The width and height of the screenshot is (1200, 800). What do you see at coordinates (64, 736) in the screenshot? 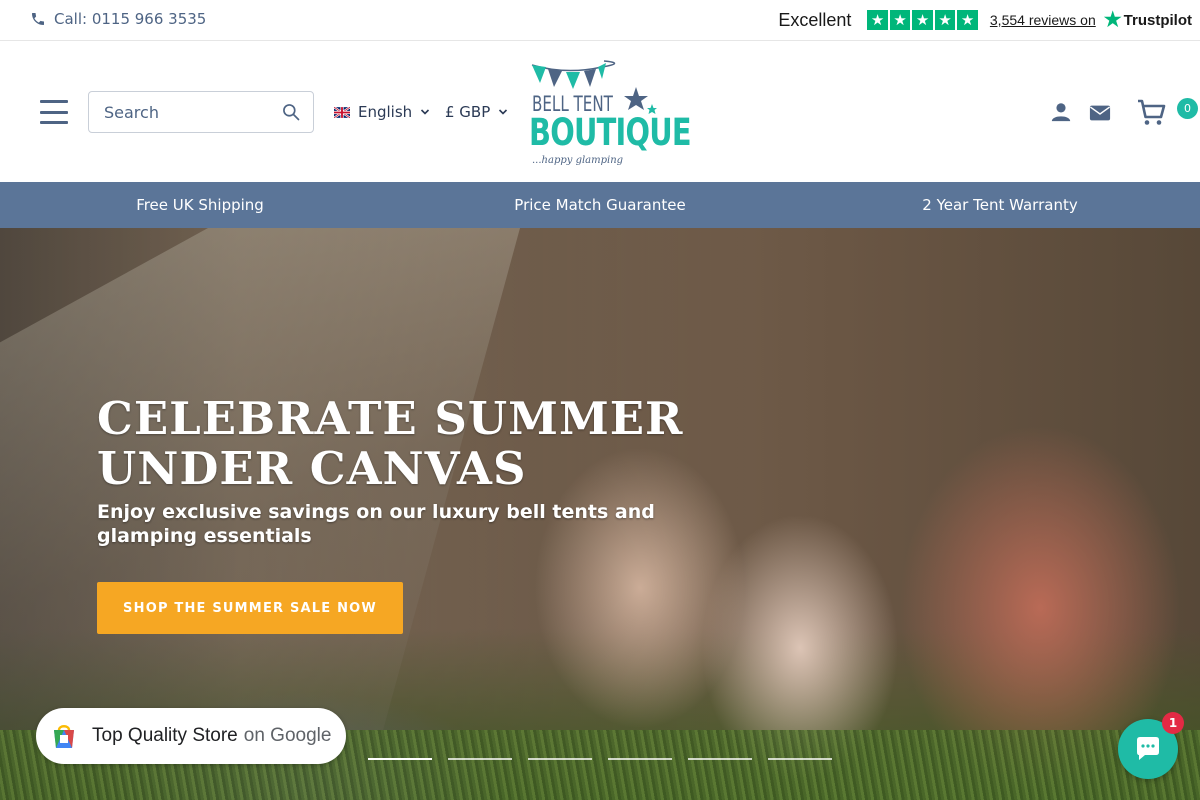
I see `google-shopping-bag-icon` at bounding box center [64, 736].